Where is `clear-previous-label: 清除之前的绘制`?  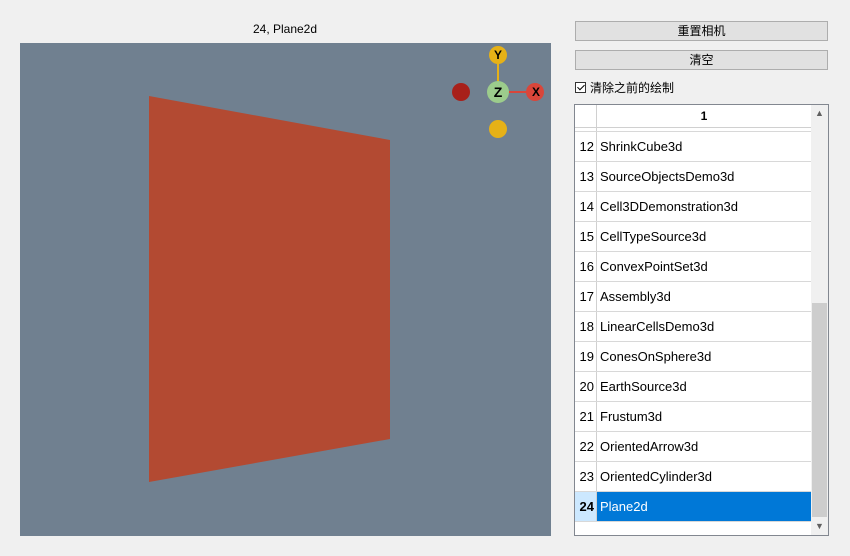 clear-previous-label: 清除之前的绘制 is located at coordinates (632, 87).